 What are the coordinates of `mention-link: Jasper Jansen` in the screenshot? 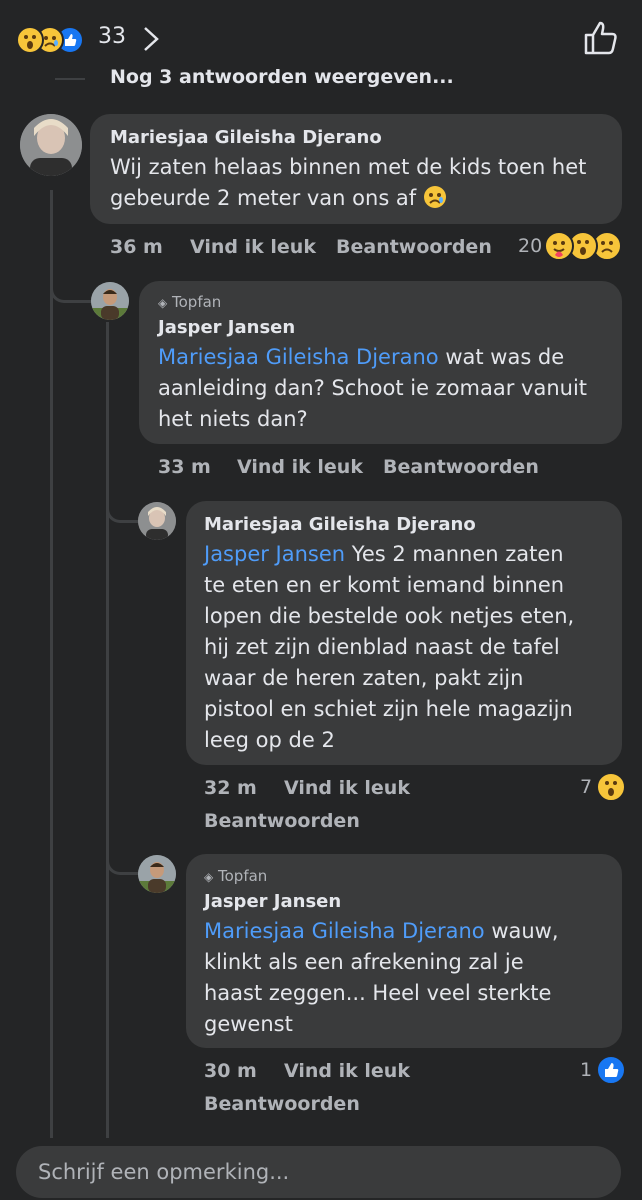 It's located at (274, 554).